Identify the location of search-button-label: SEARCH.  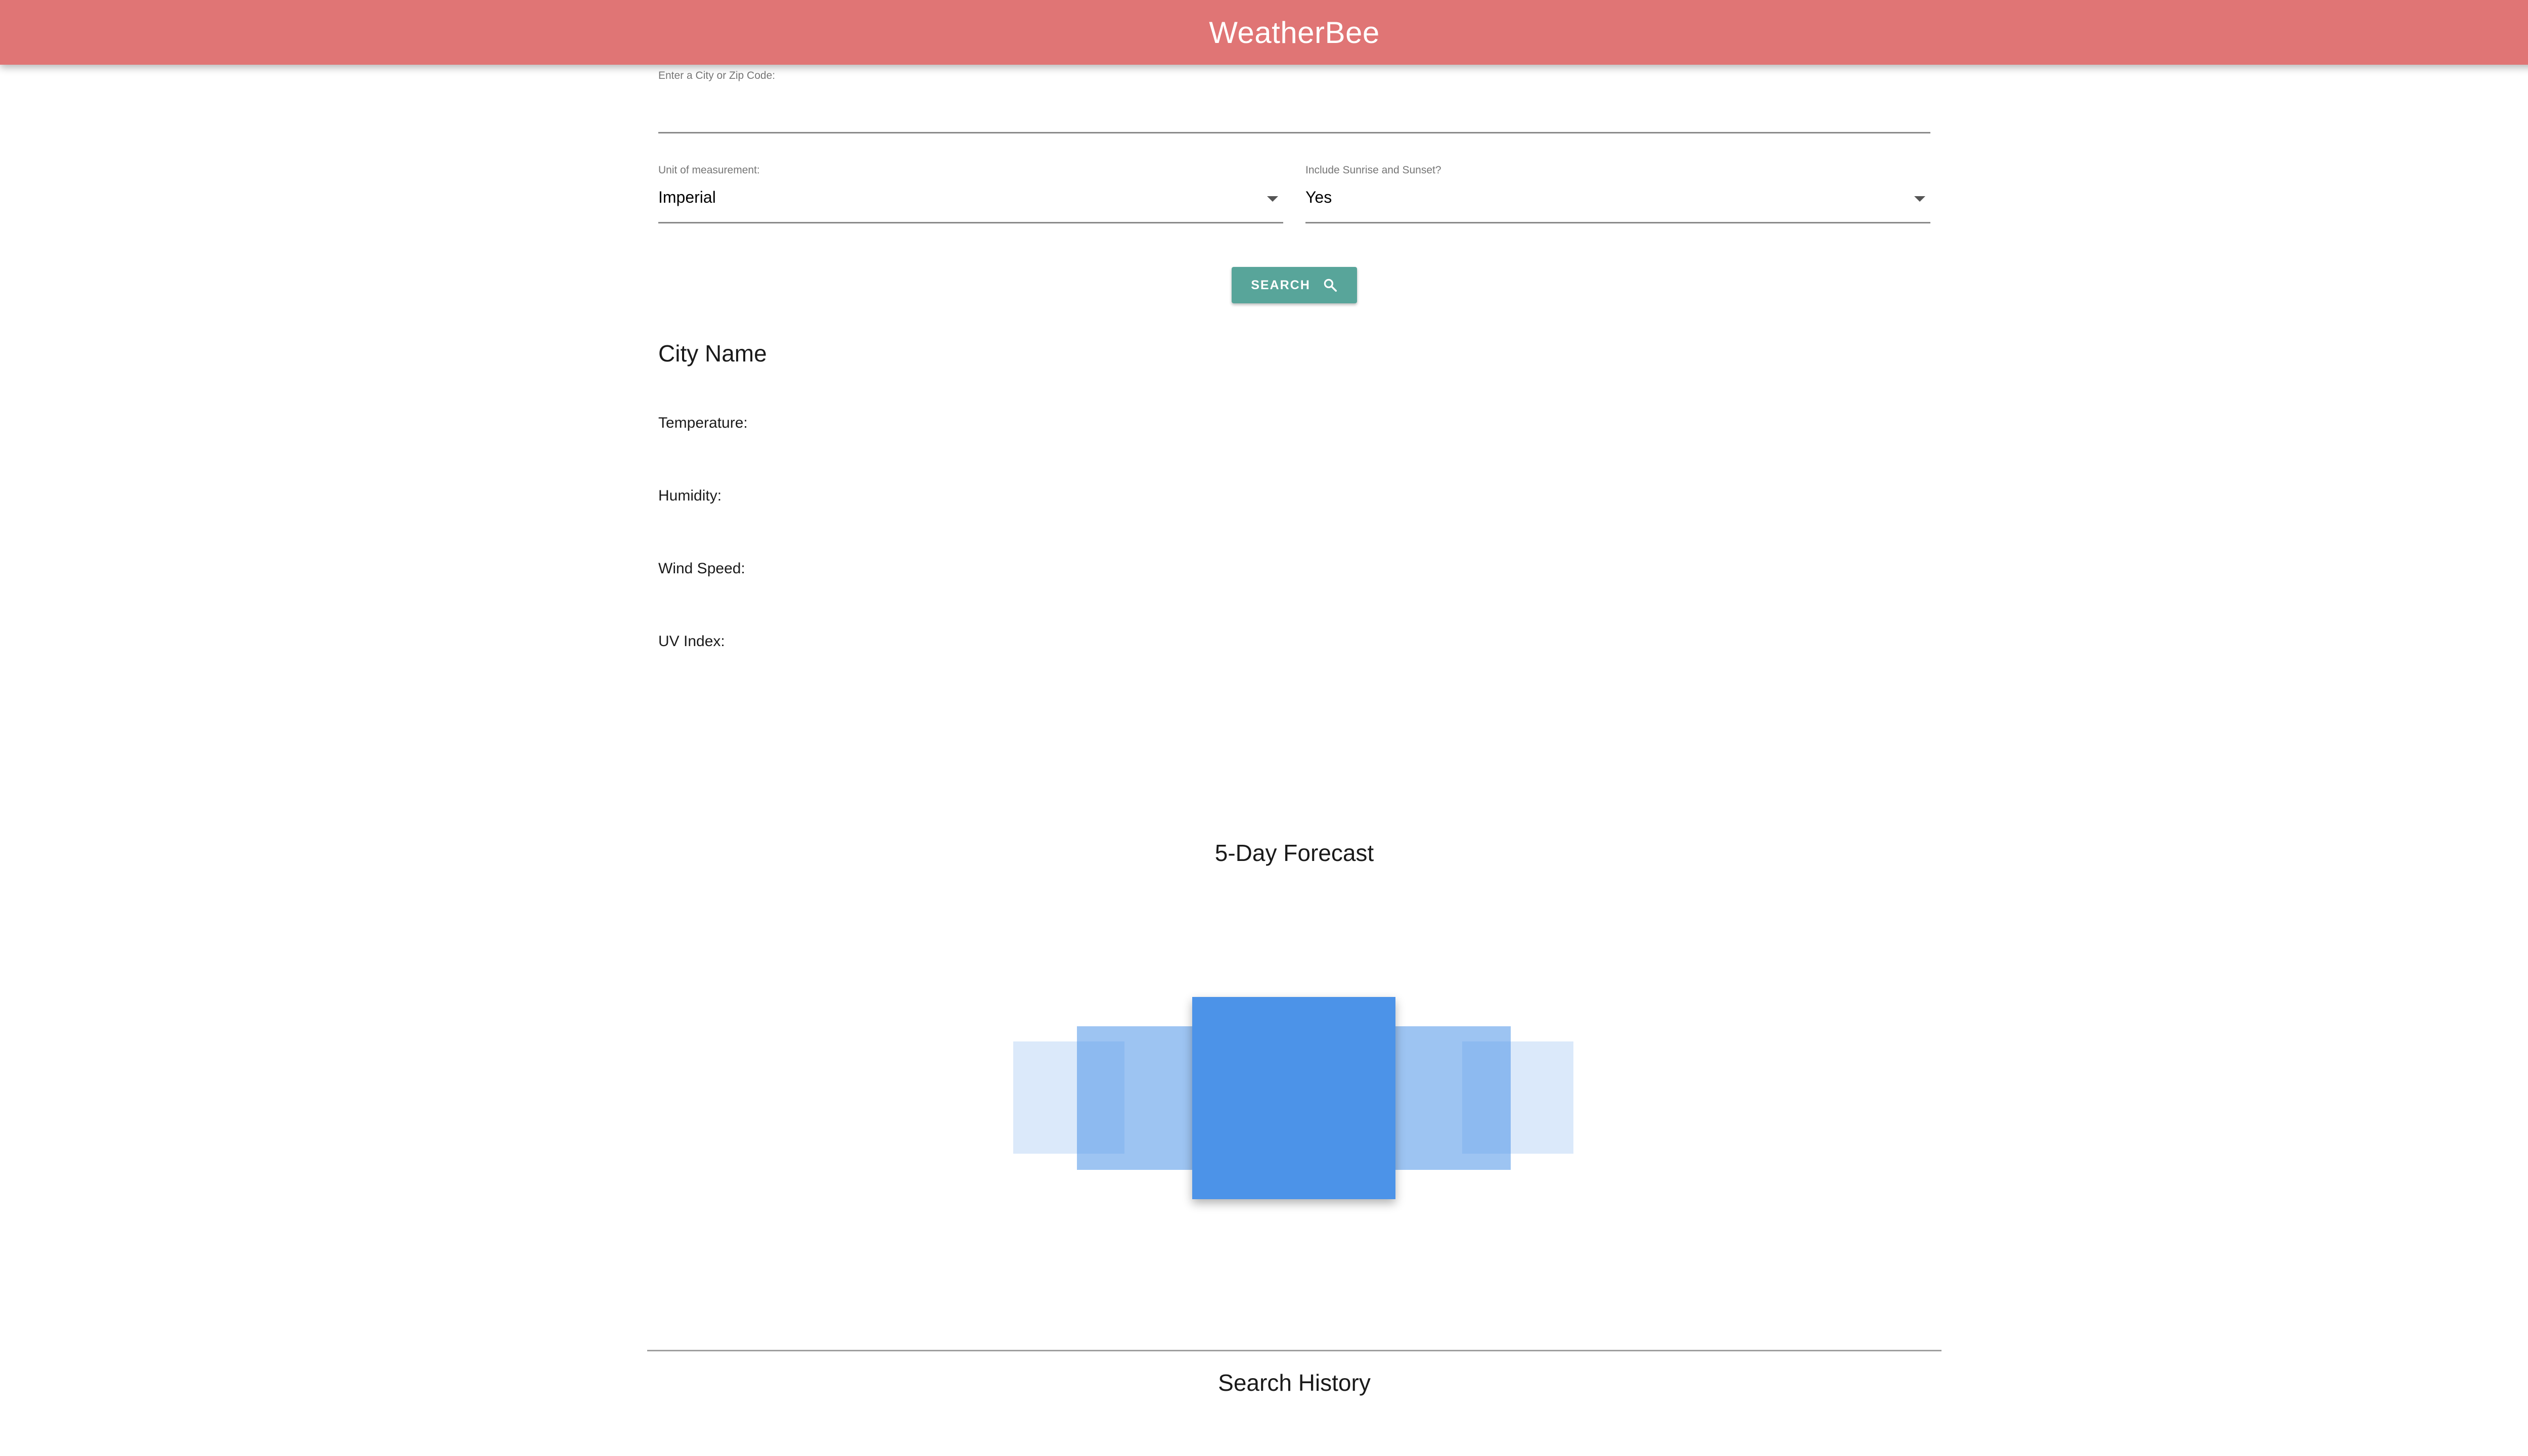
(1281, 285).